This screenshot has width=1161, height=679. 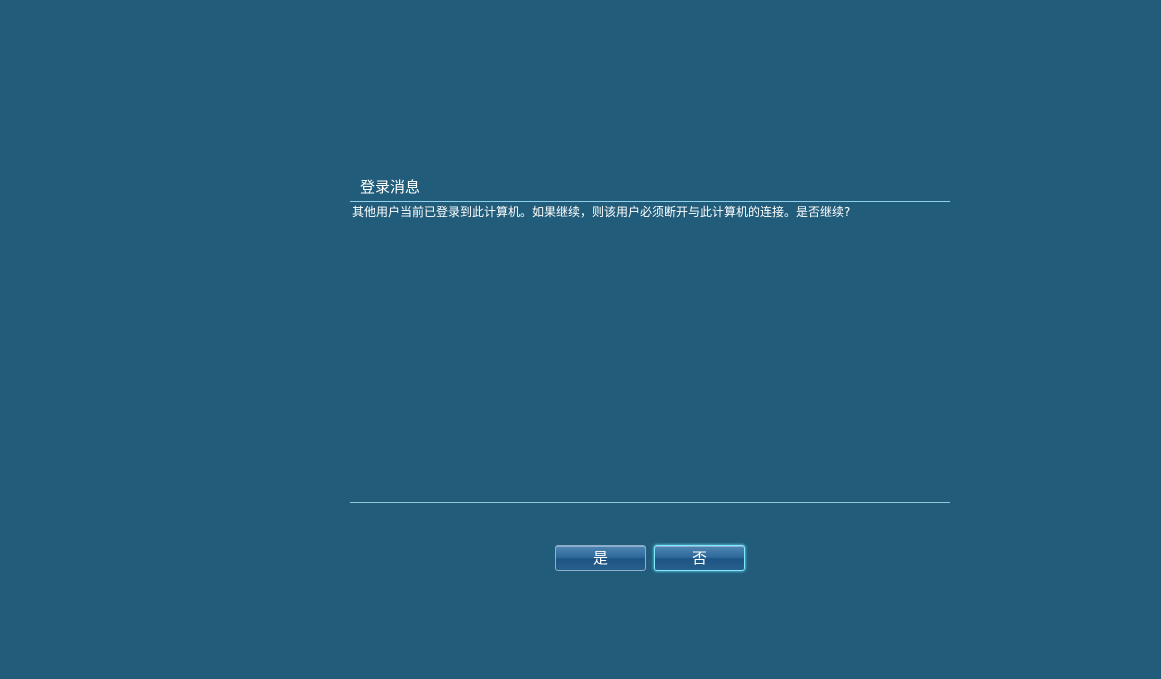 What do you see at coordinates (600, 558) in the screenshot?
I see `yes-button: 是` at bounding box center [600, 558].